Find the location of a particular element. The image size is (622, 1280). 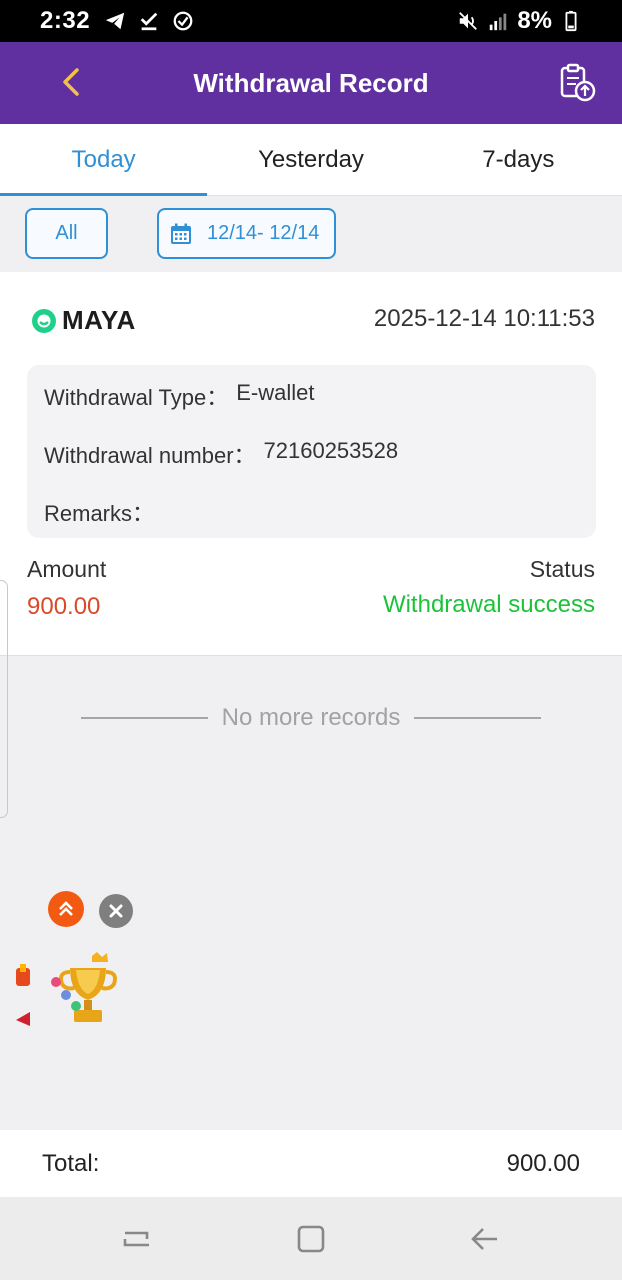

status-label: Status is located at coordinates (562, 569).